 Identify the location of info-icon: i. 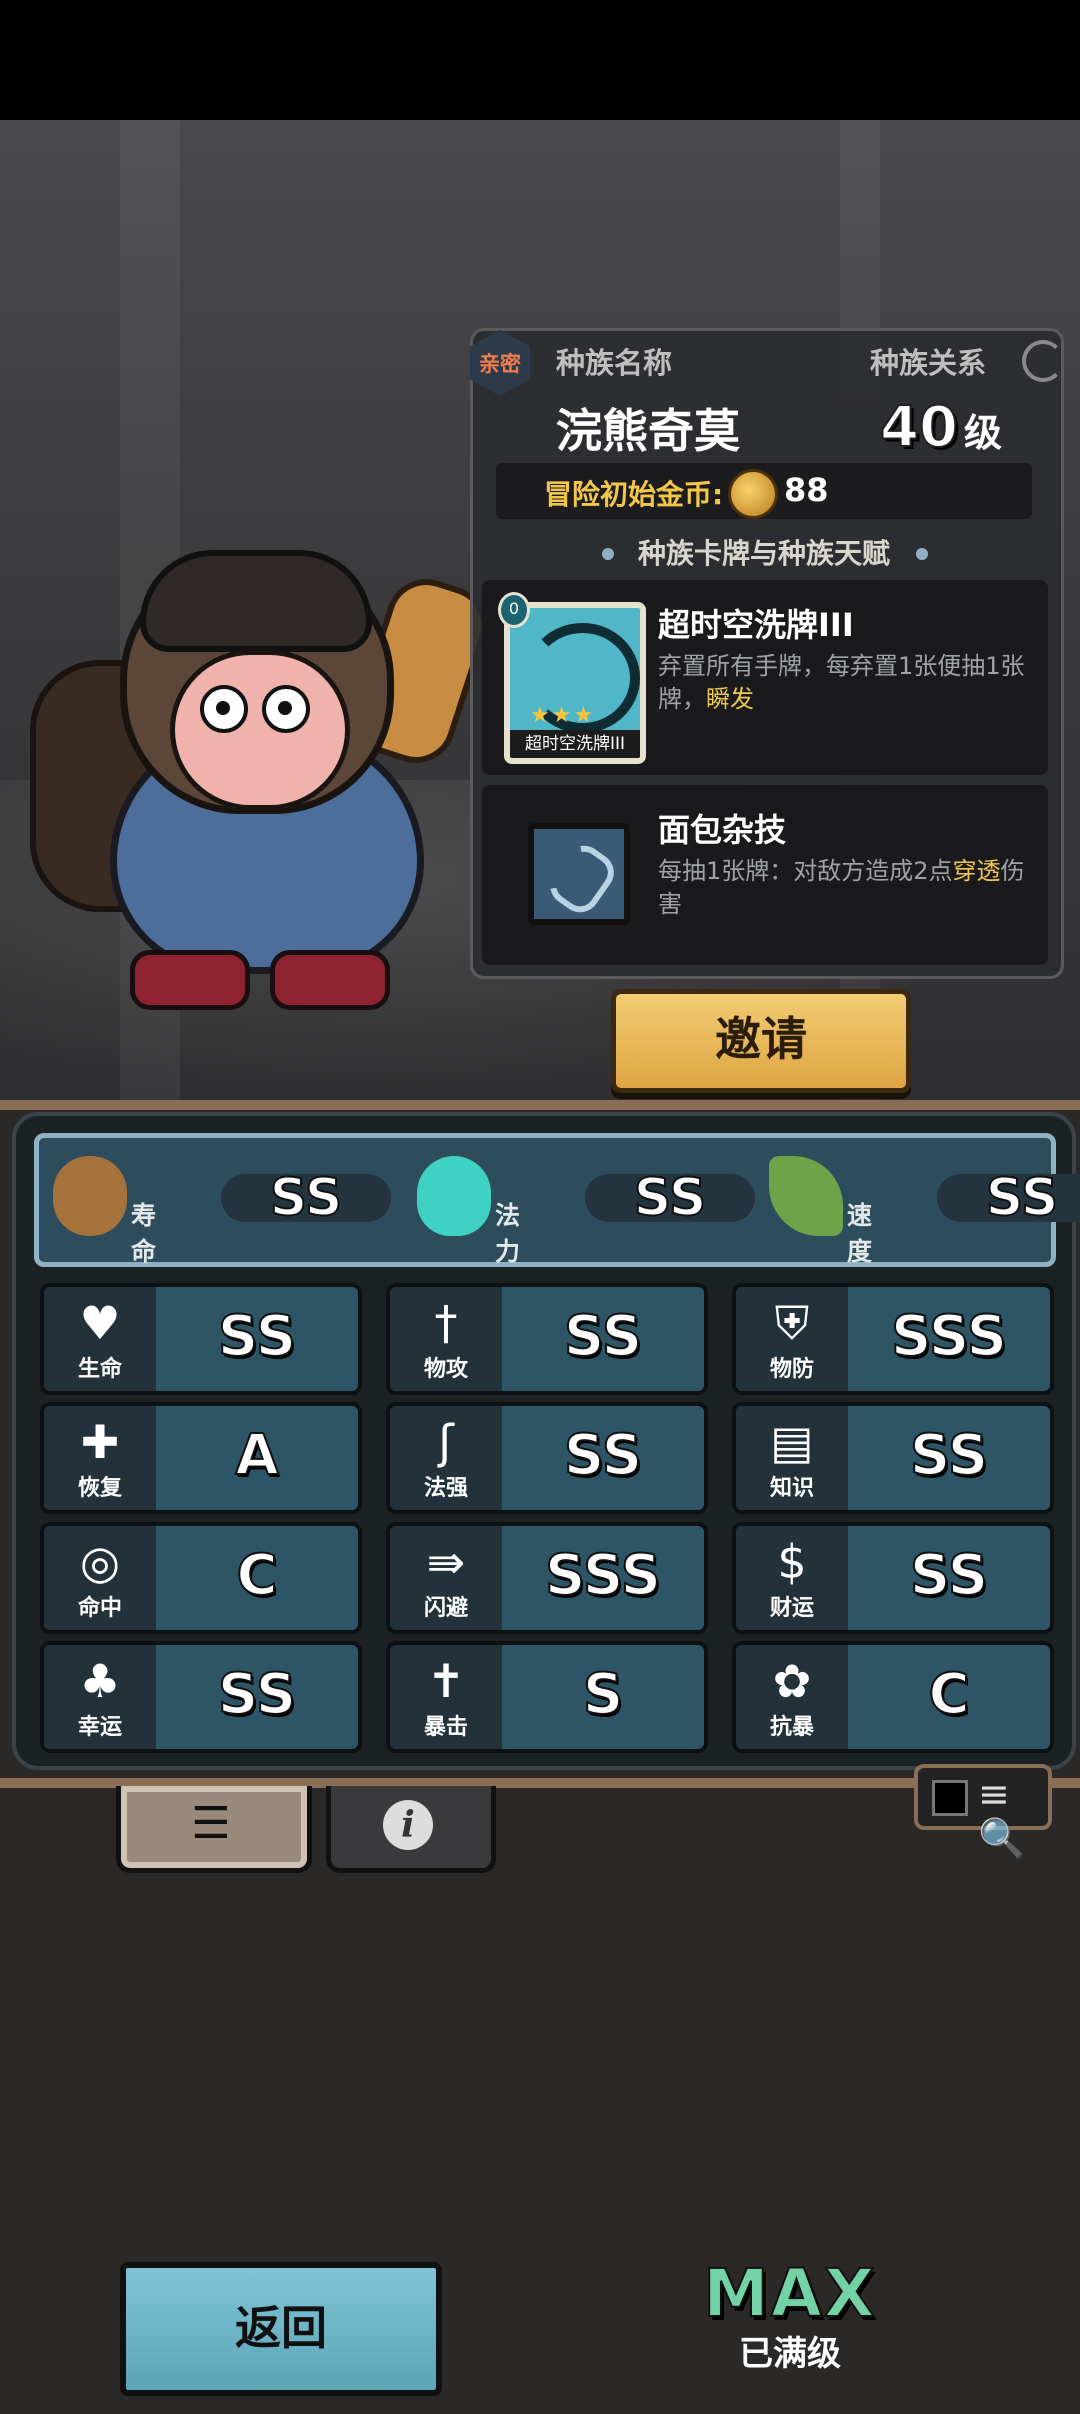
(408, 1825).